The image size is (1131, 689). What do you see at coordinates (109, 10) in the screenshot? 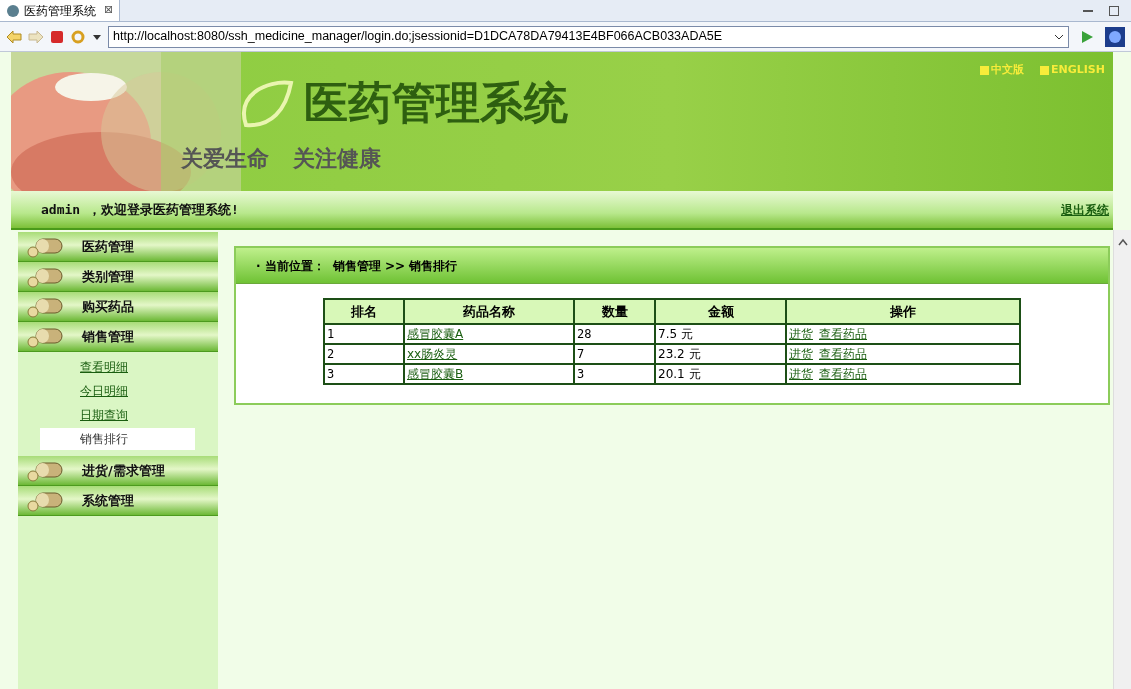
I see `close-icon: ⊠` at bounding box center [109, 10].